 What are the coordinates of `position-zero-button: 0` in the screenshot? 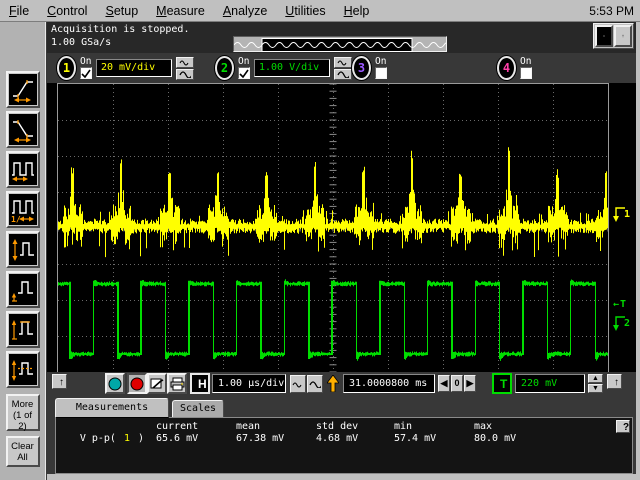 It's located at (457, 383).